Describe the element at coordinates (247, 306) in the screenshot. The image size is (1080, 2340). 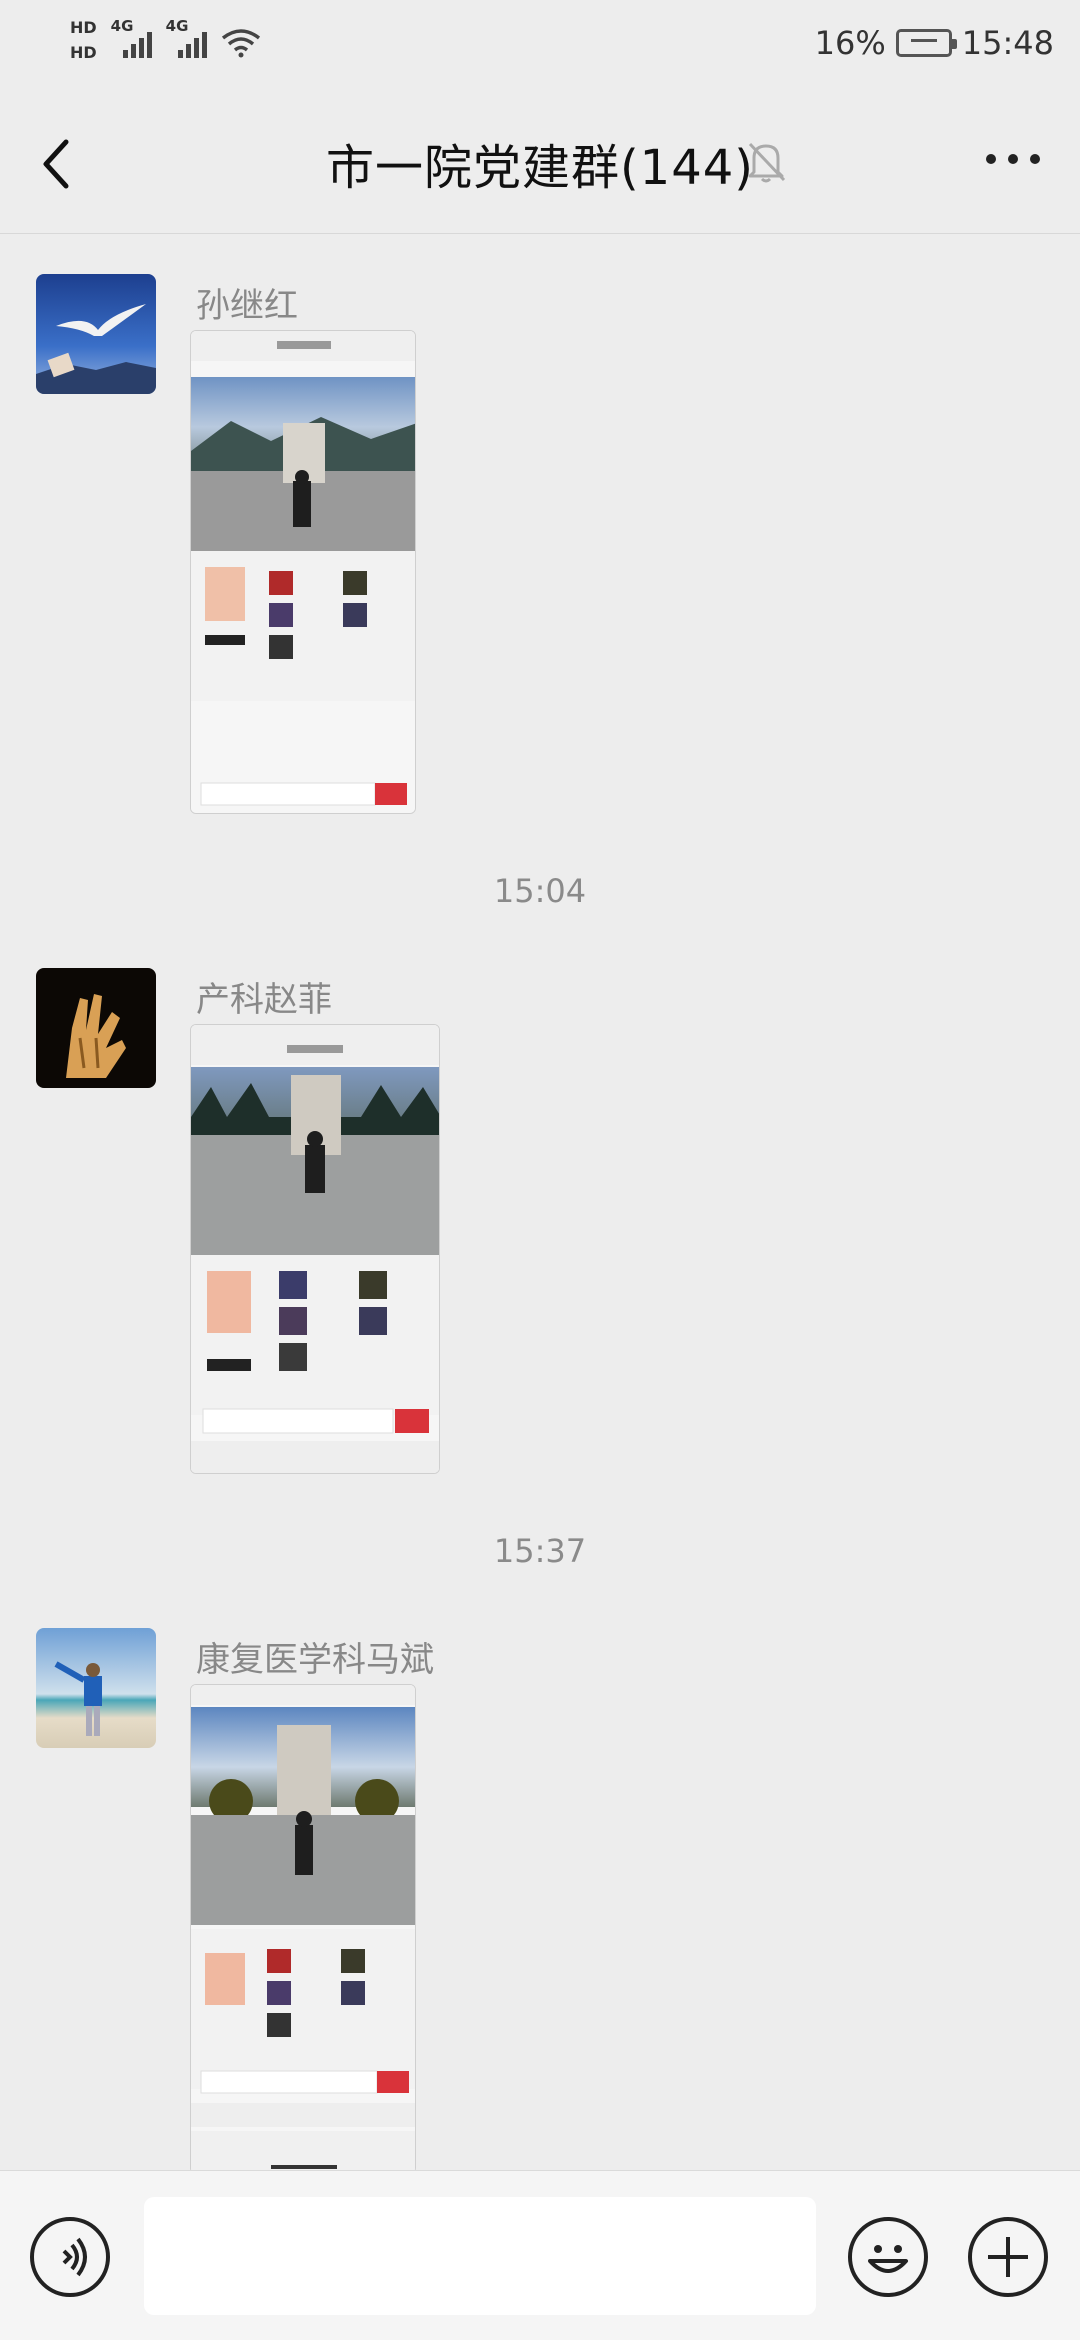
I see `sender-name: 孙继红` at that location.